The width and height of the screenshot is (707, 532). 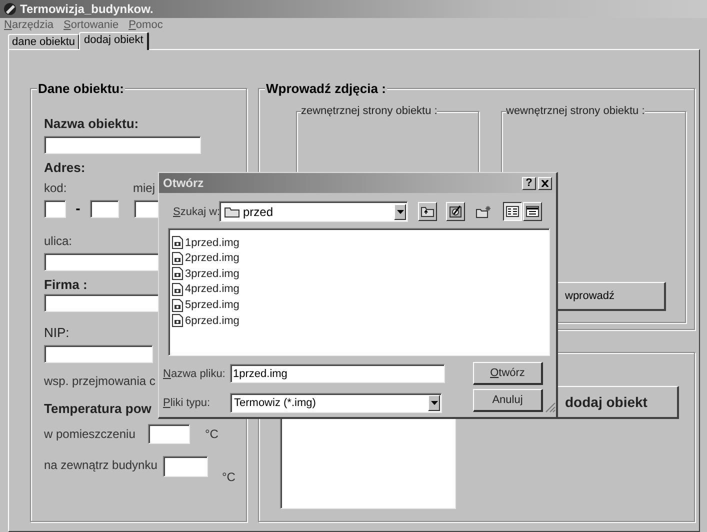 What do you see at coordinates (359, 243) in the screenshot?
I see `file-item: 1przed.img` at bounding box center [359, 243].